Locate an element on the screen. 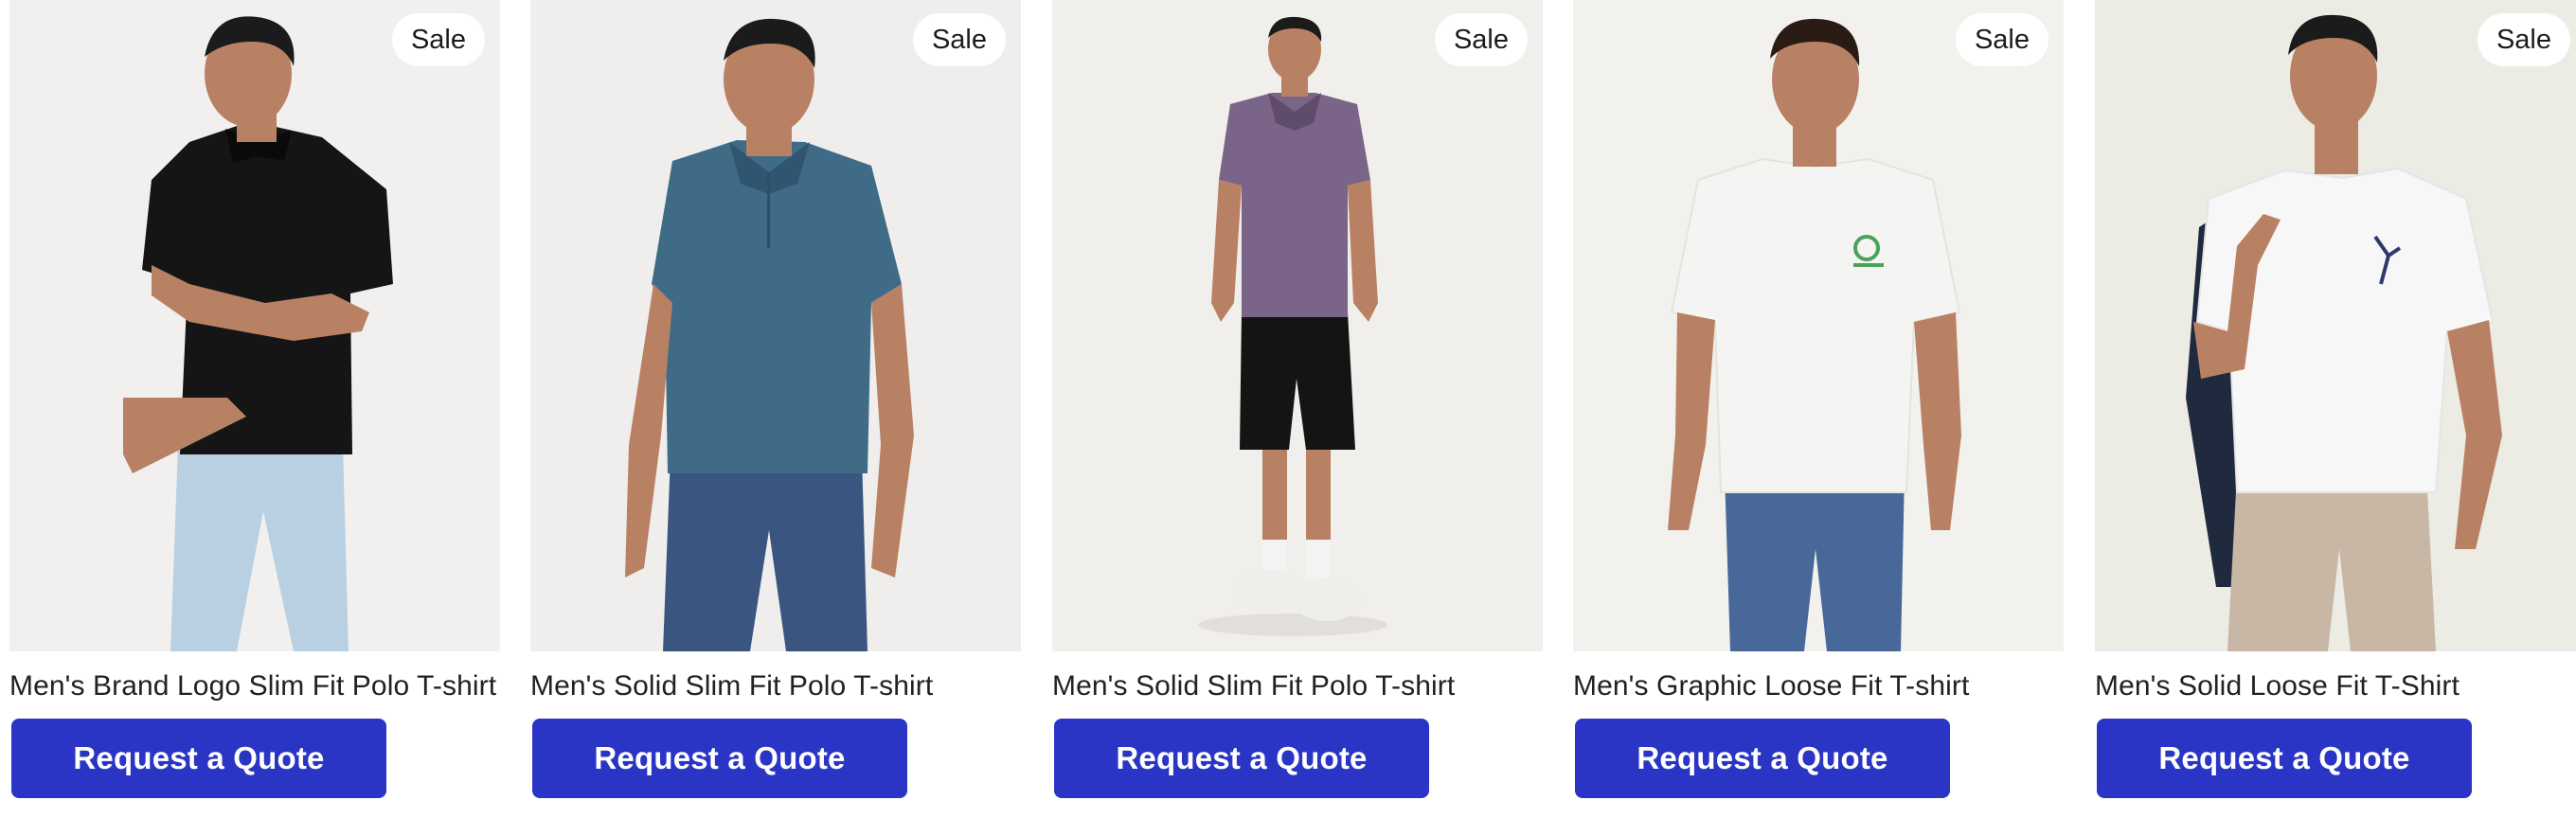 The width and height of the screenshot is (2576, 818). product-title: Men's Graphic Loose Fit T-shirt is located at coordinates (1828, 686).